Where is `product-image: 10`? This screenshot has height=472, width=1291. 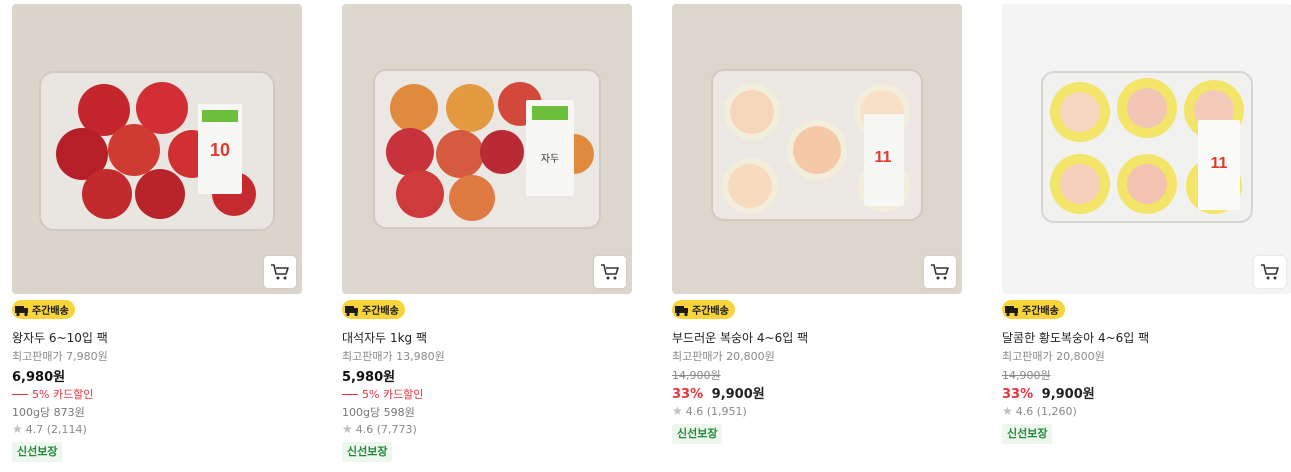
product-image: 10 is located at coordinates (157, 149).